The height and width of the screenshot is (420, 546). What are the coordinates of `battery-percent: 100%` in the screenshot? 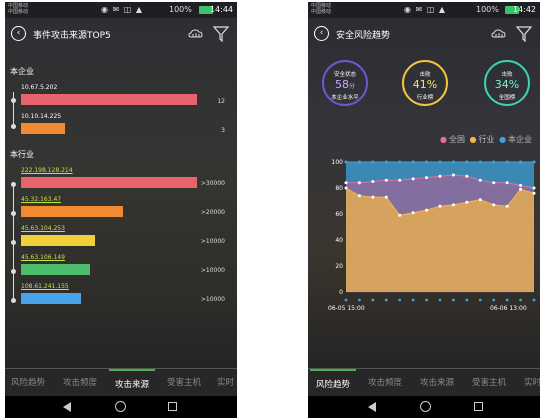 It's located at (180, 9).